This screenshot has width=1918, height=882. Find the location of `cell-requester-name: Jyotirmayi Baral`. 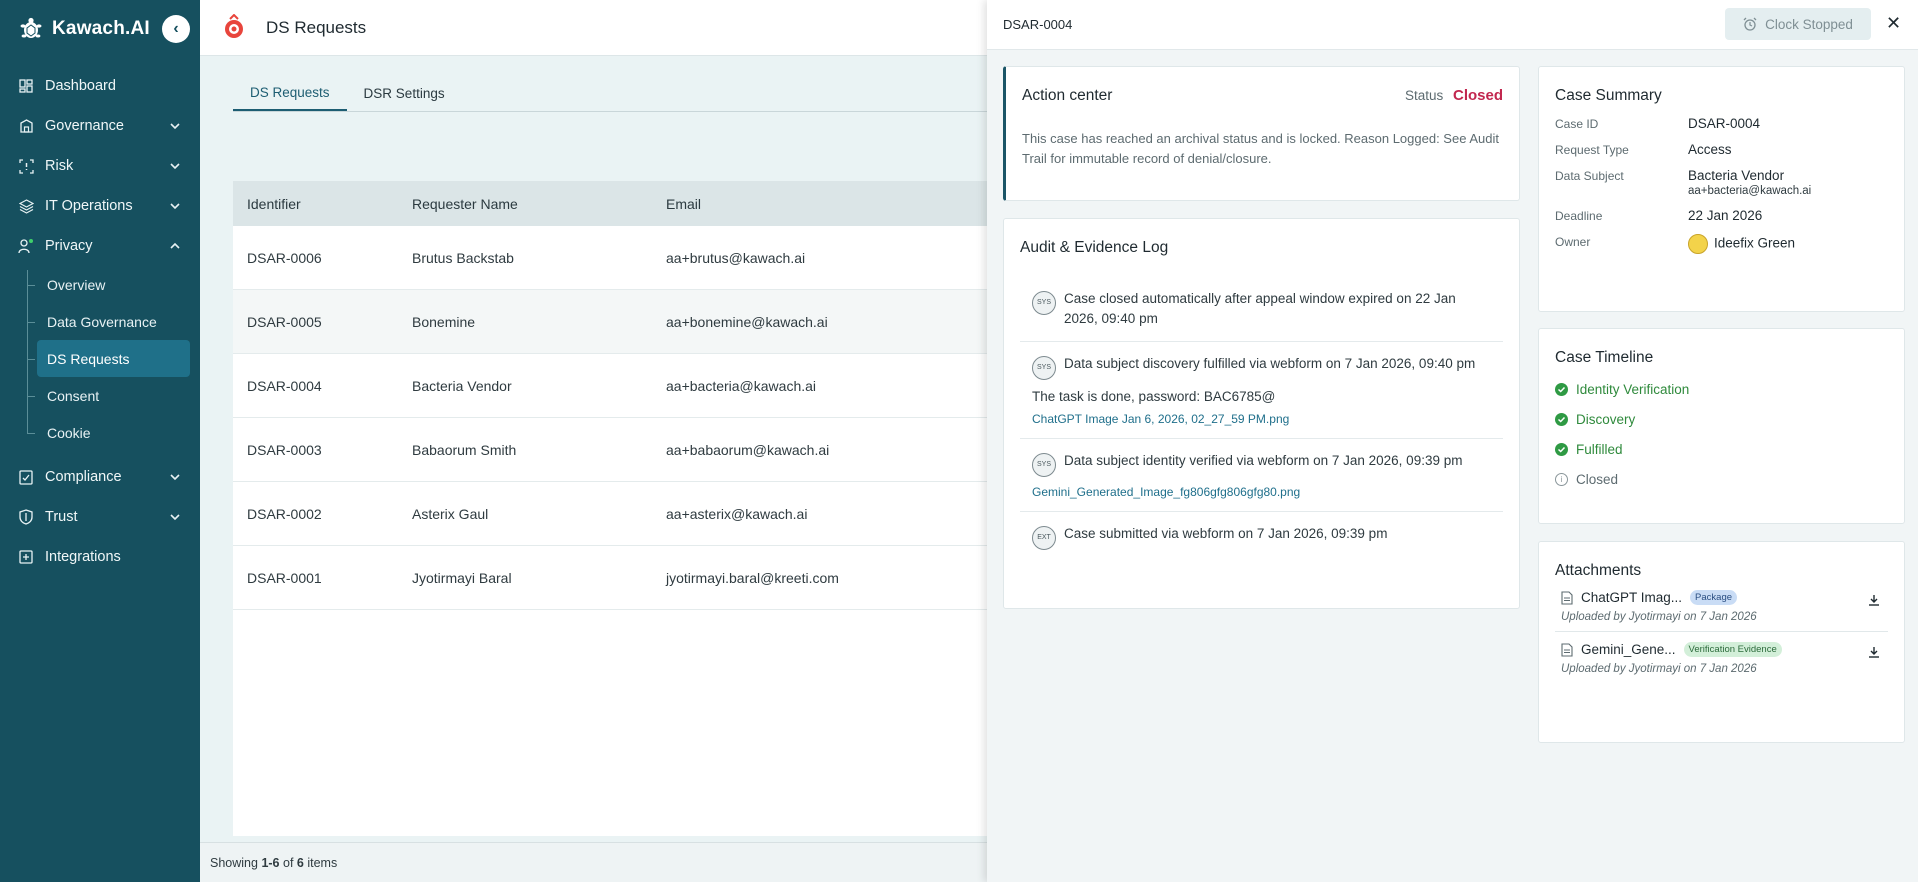

cell-requester-name: Jyotirmayi Baral is located at coordinates (462, 577).